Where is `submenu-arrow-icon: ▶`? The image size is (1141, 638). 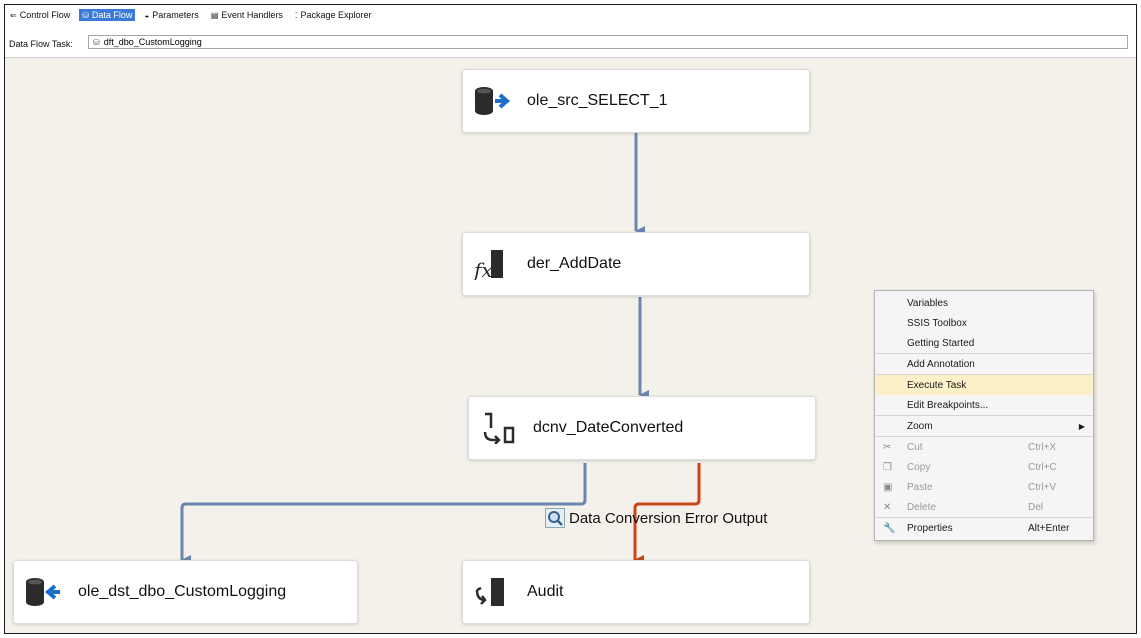
submenu-arrow-icon: ▶ is located at coordinates (1081, 426).